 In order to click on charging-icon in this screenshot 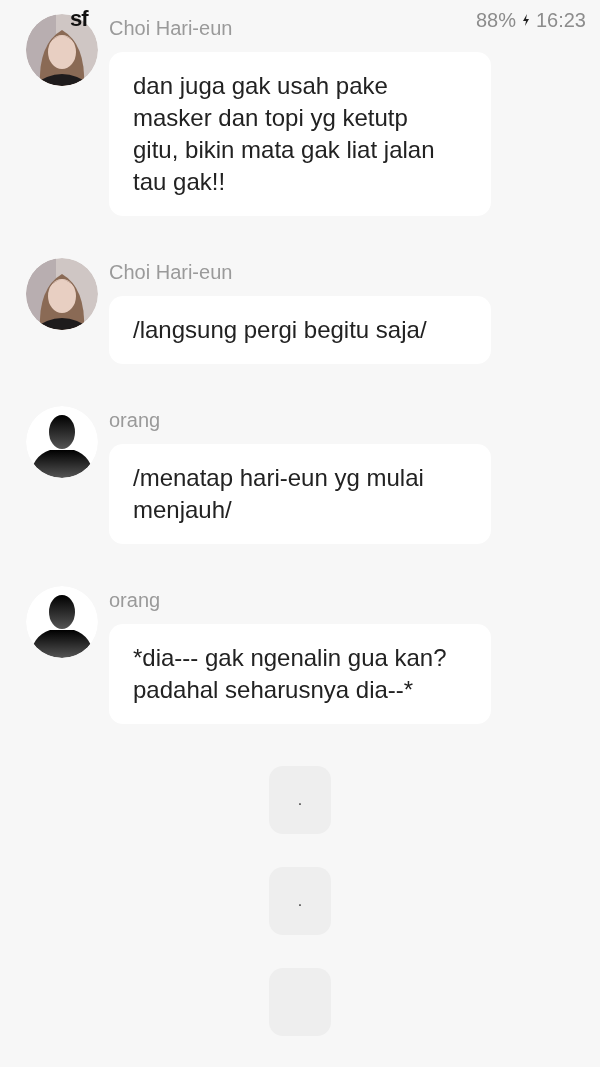, I will do `click(525, 20)`.